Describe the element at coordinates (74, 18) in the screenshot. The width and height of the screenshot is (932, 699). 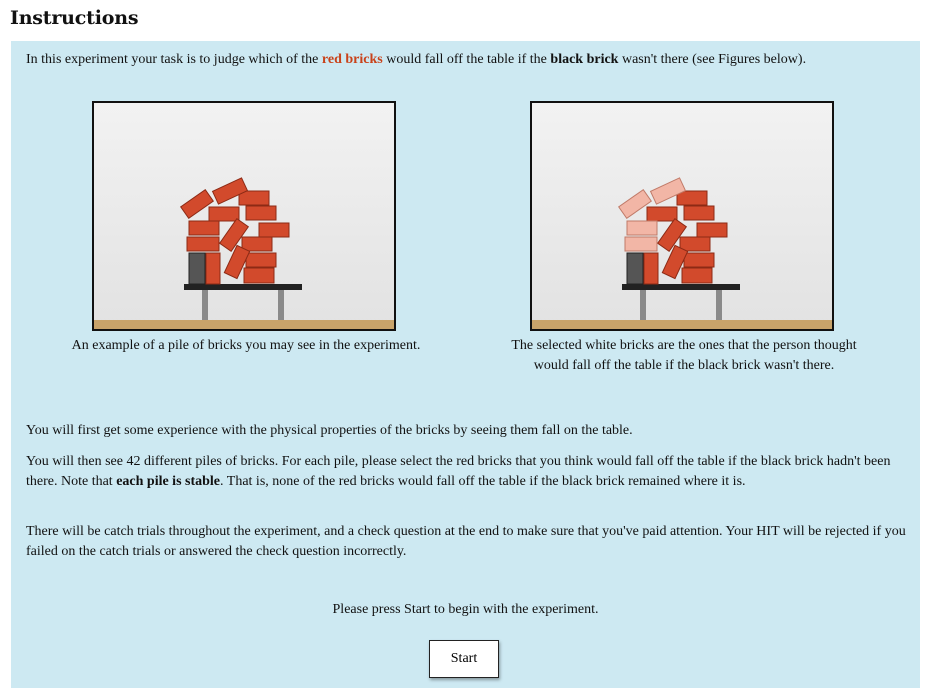
I see `page-title: Instructions` at that location.